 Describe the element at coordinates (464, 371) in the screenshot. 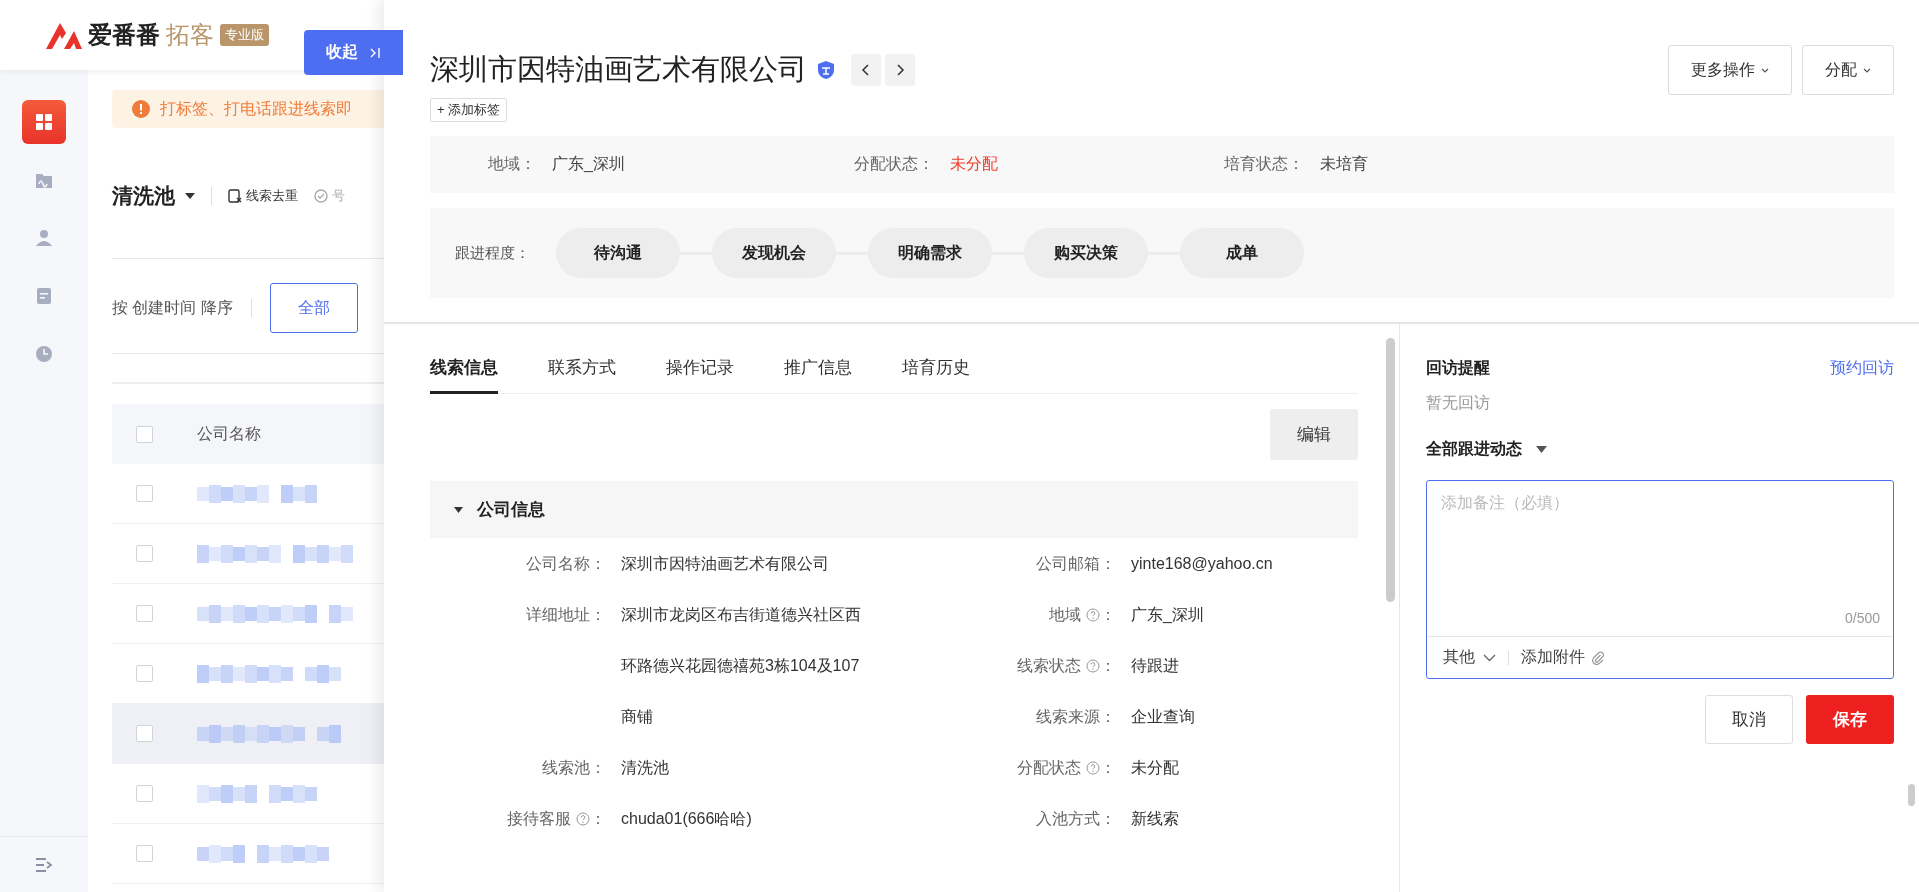

I see `tab: 线索信息` at that location.